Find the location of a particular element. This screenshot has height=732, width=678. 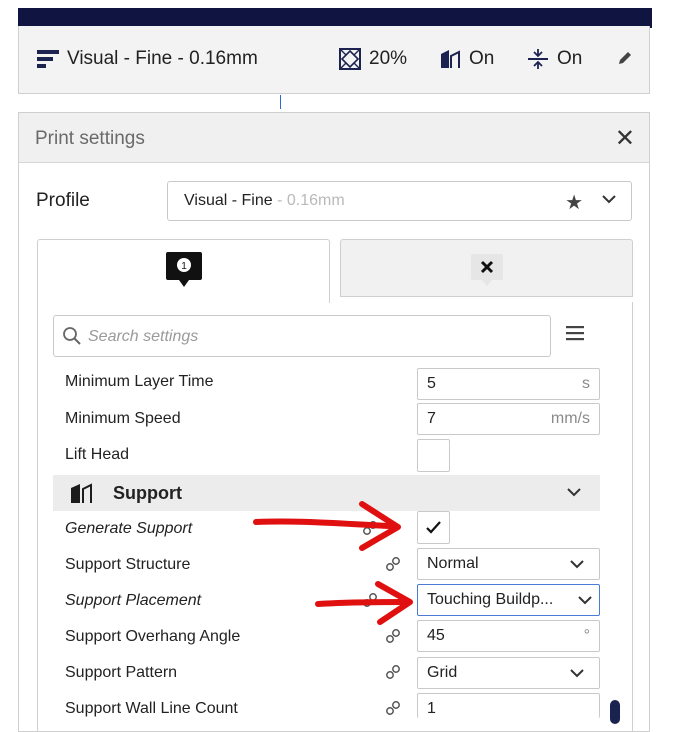

setting-label: Support Structure is located at coordinates (128, 564).